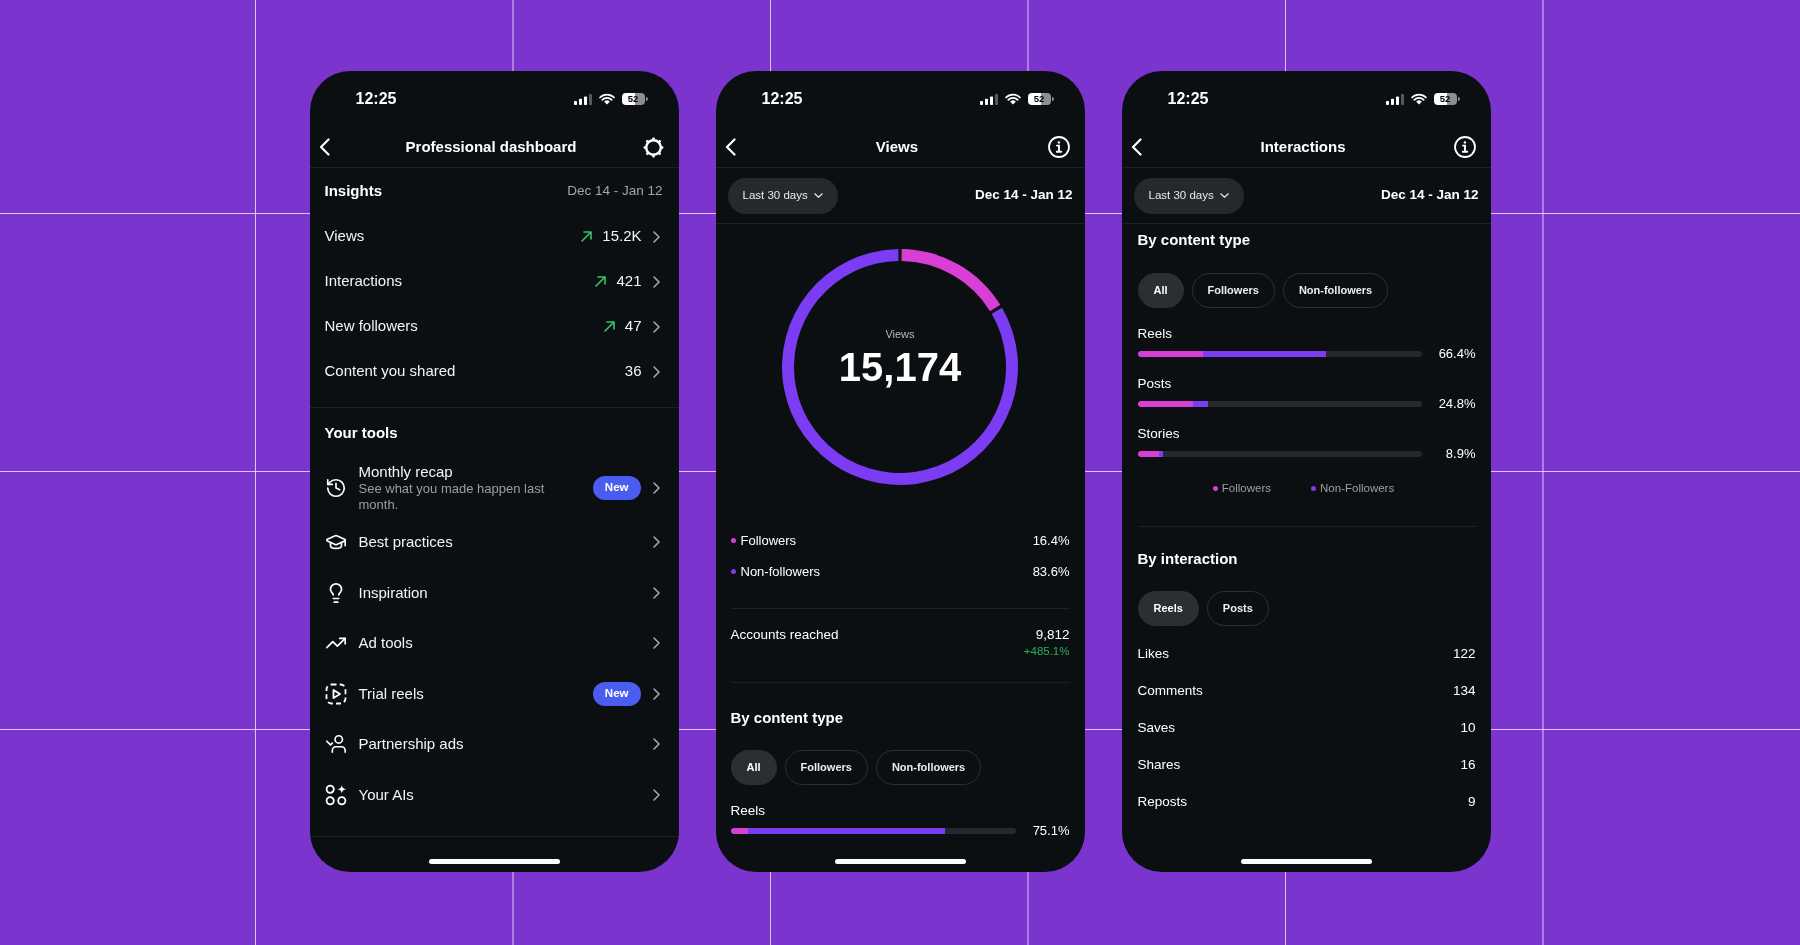 This screenshot has height=945, width=1800. I want to click on legend-value: 16.4%, so click(1051, 540).